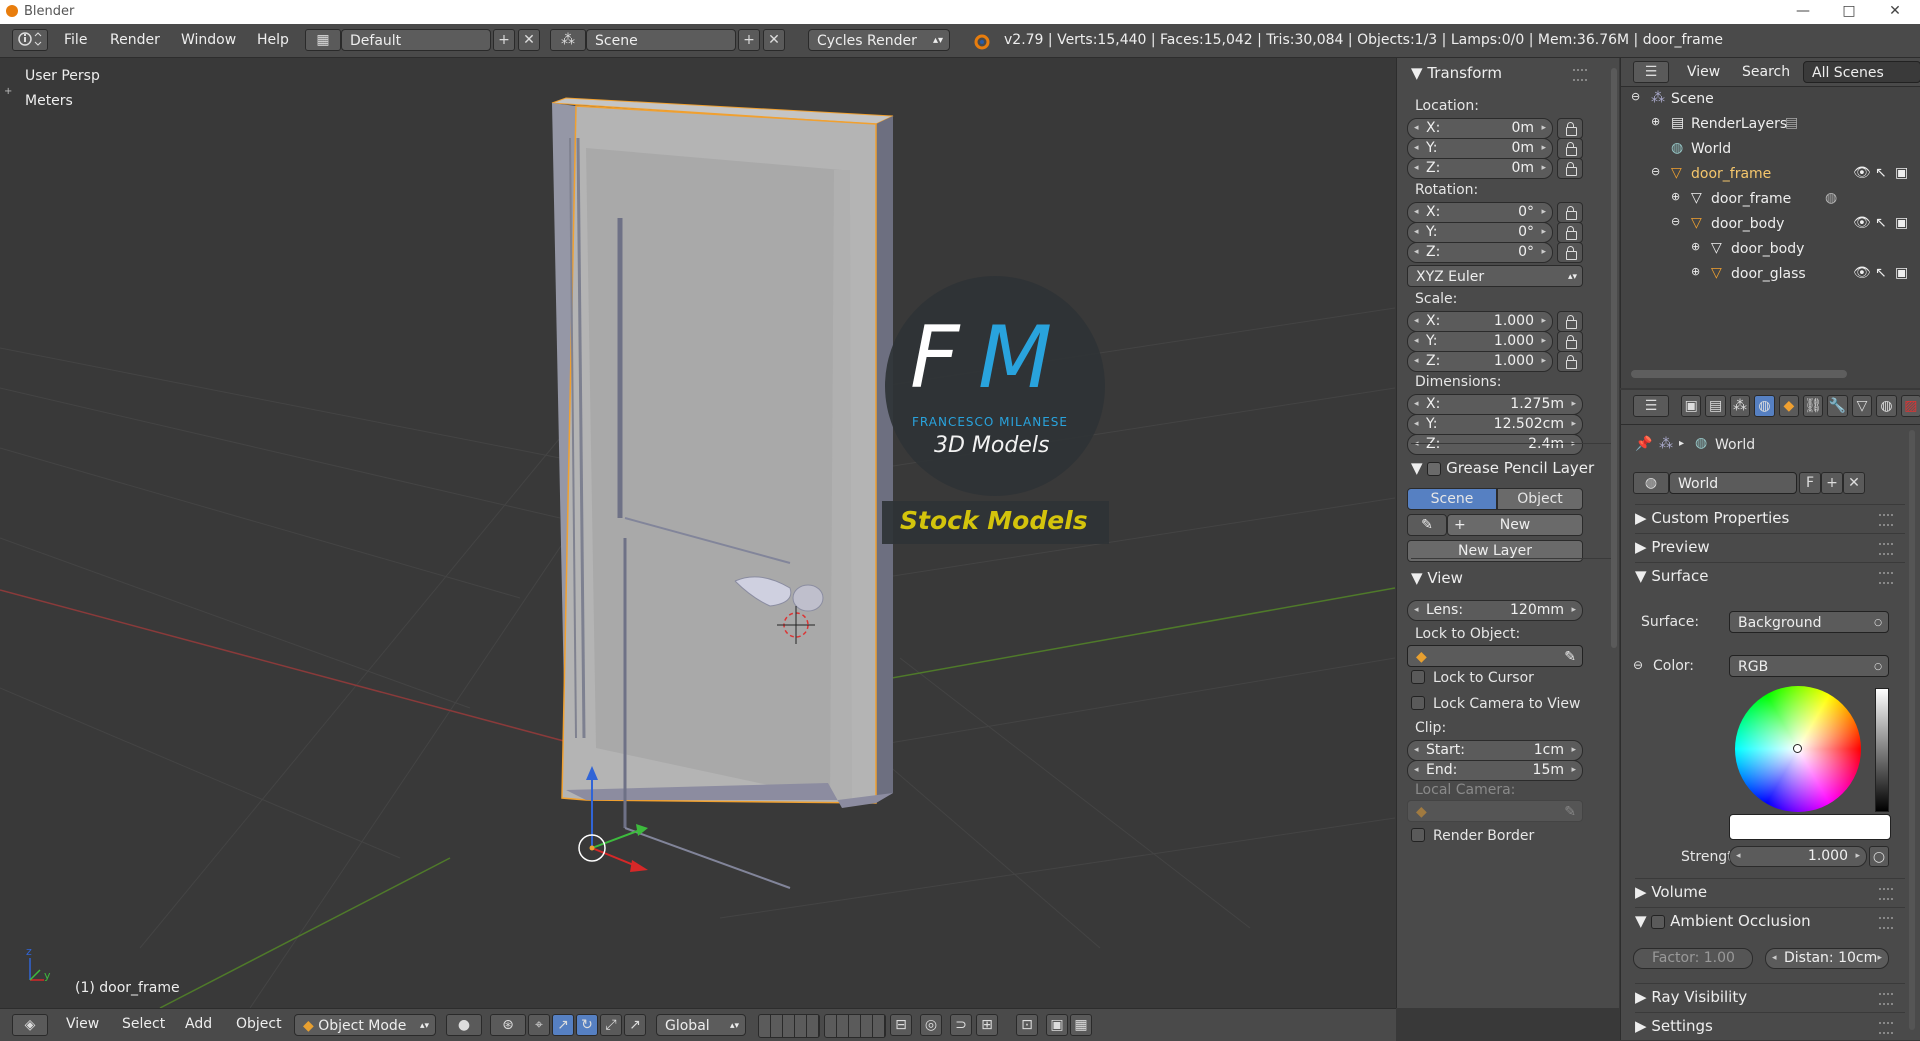 The height and width of the screenshot is (1041, 1920). What do you see at coordinates (1418, 677) in the screenshot?
I see `lock-to-cursor-checkbox` at bounding box center [1418, 677].